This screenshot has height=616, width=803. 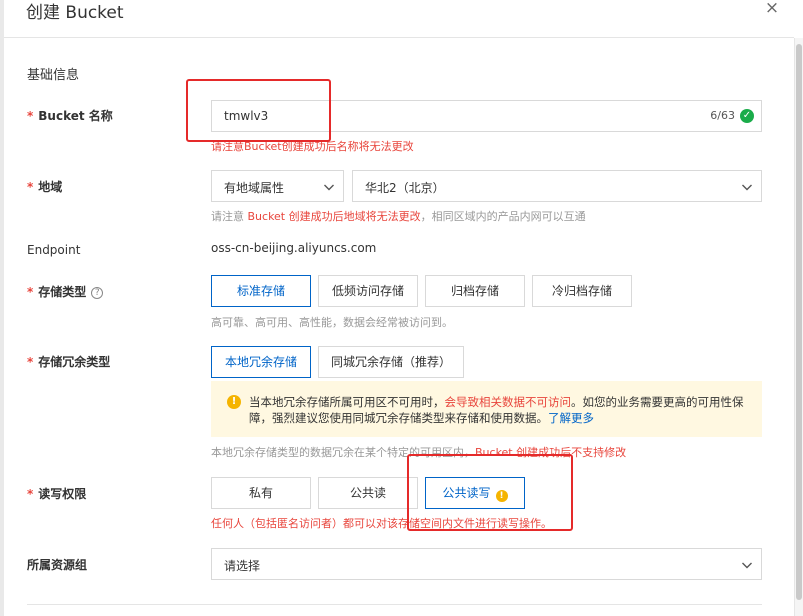 I want to click on window-edge, so click(x=2, y=308).